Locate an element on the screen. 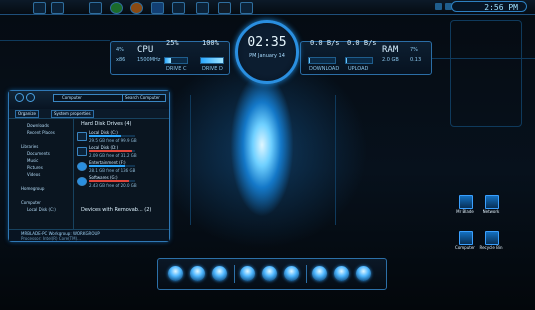 The image size is (535, 310). nav-computer: Computer is located at coordinates (31, 202).